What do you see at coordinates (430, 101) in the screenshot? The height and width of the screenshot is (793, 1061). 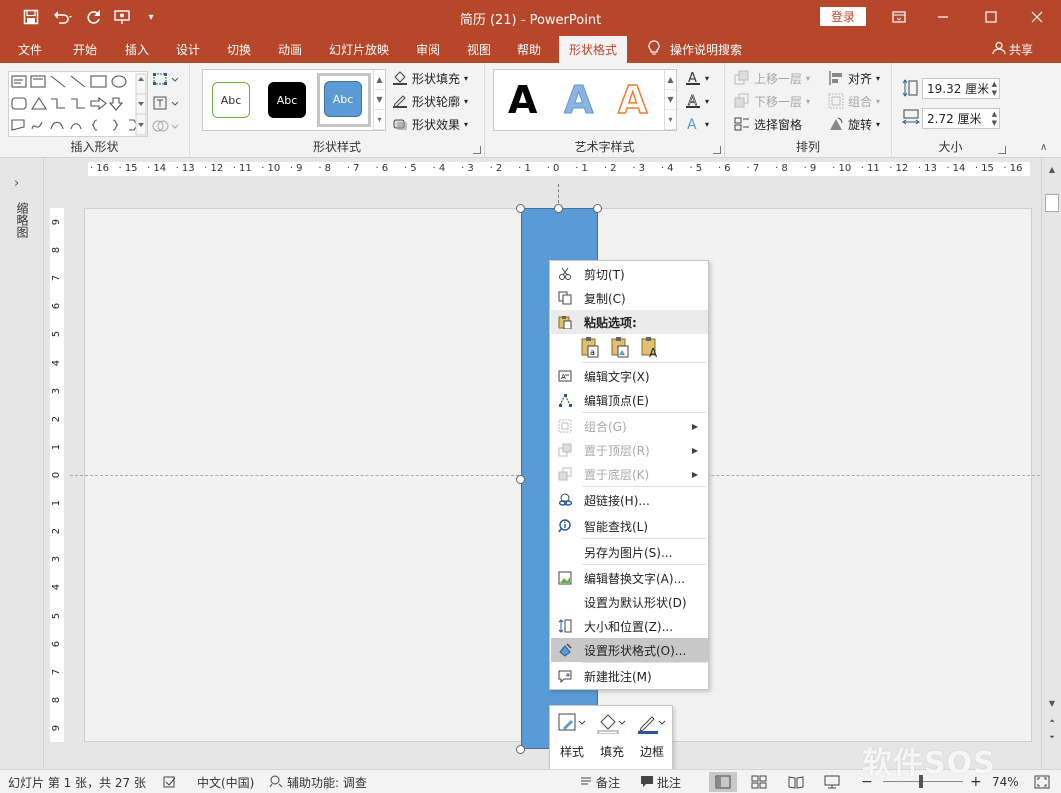 I see `shape-outline-button: 形状轮廓 ▾` at bounding box center [430, 101].